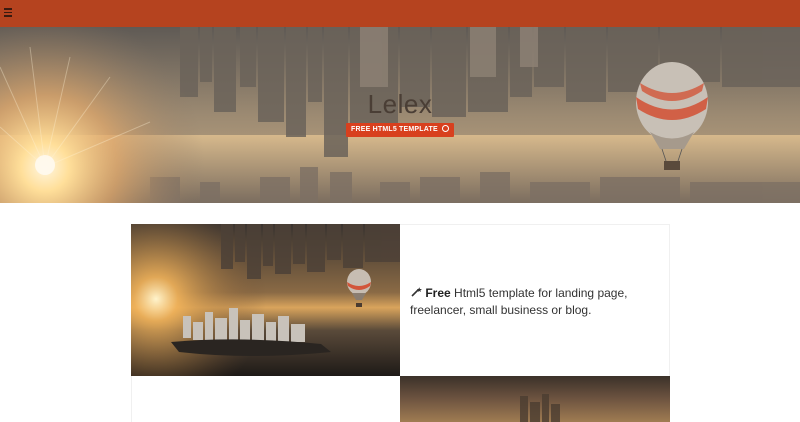 The width and height of the screenshot is (800, 422). I want to click on city-balloon-photo, so click(265, 300).